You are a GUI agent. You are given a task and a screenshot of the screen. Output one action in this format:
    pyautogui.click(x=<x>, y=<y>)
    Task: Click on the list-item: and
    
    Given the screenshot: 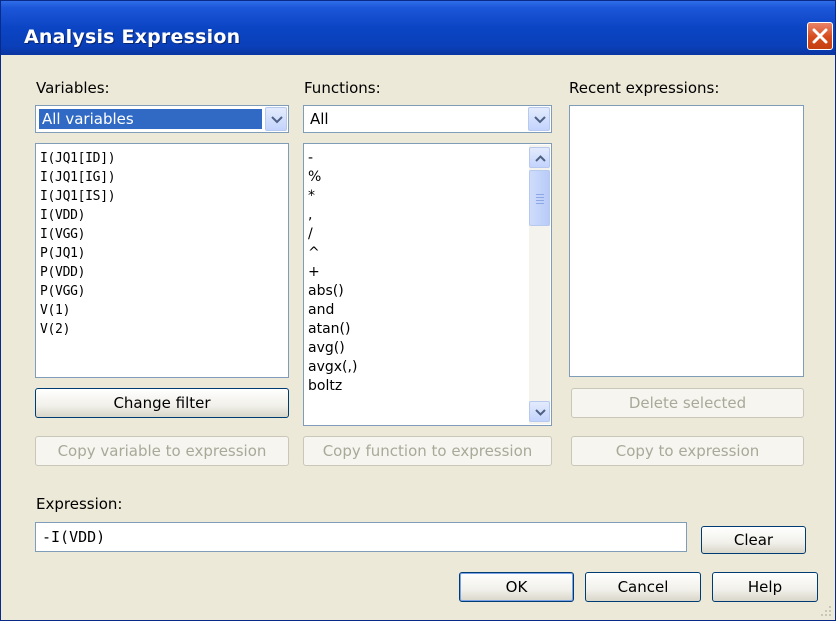 What is the action you would take?
    pyautogui.click(x=332, y=310)
    